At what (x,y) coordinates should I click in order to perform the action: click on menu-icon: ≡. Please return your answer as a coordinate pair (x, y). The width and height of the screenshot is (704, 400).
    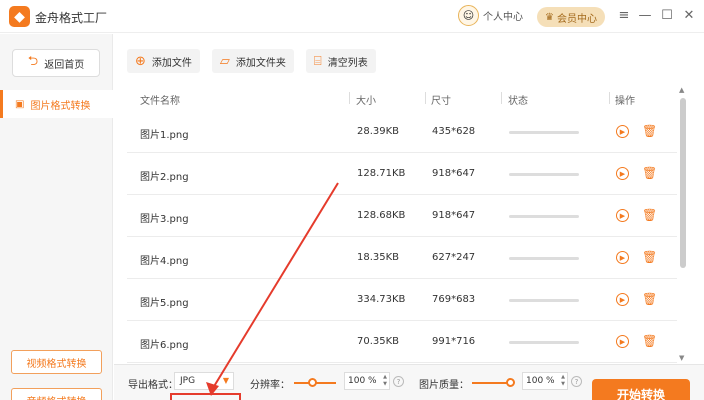
    Looking at the image, I should click on (624, 15).